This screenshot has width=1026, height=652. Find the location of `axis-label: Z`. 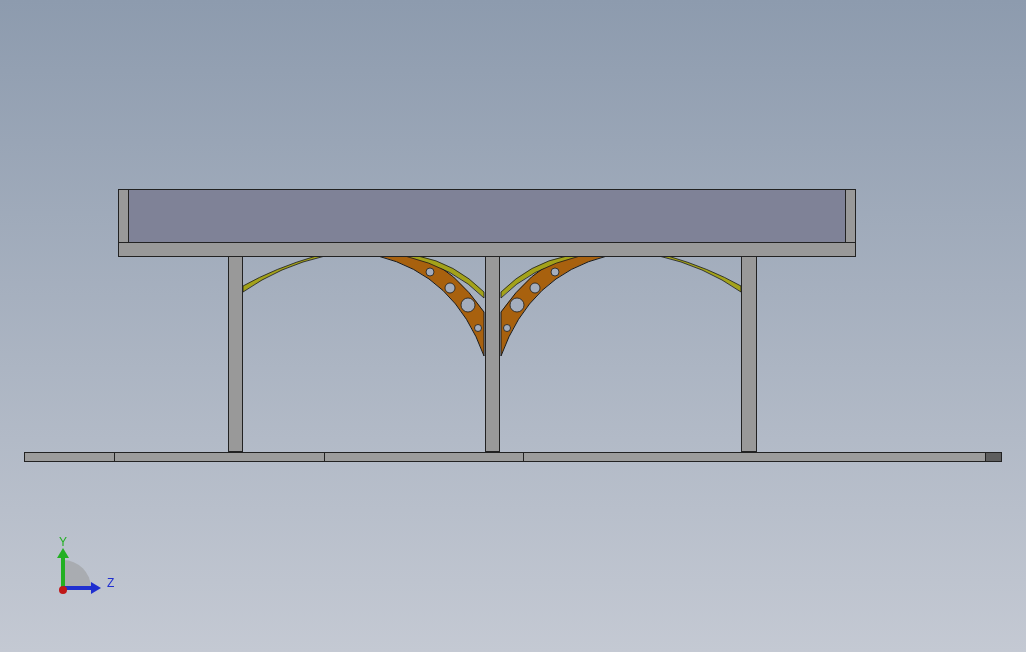

axis-label: Z is located at coordinates (111, 583).